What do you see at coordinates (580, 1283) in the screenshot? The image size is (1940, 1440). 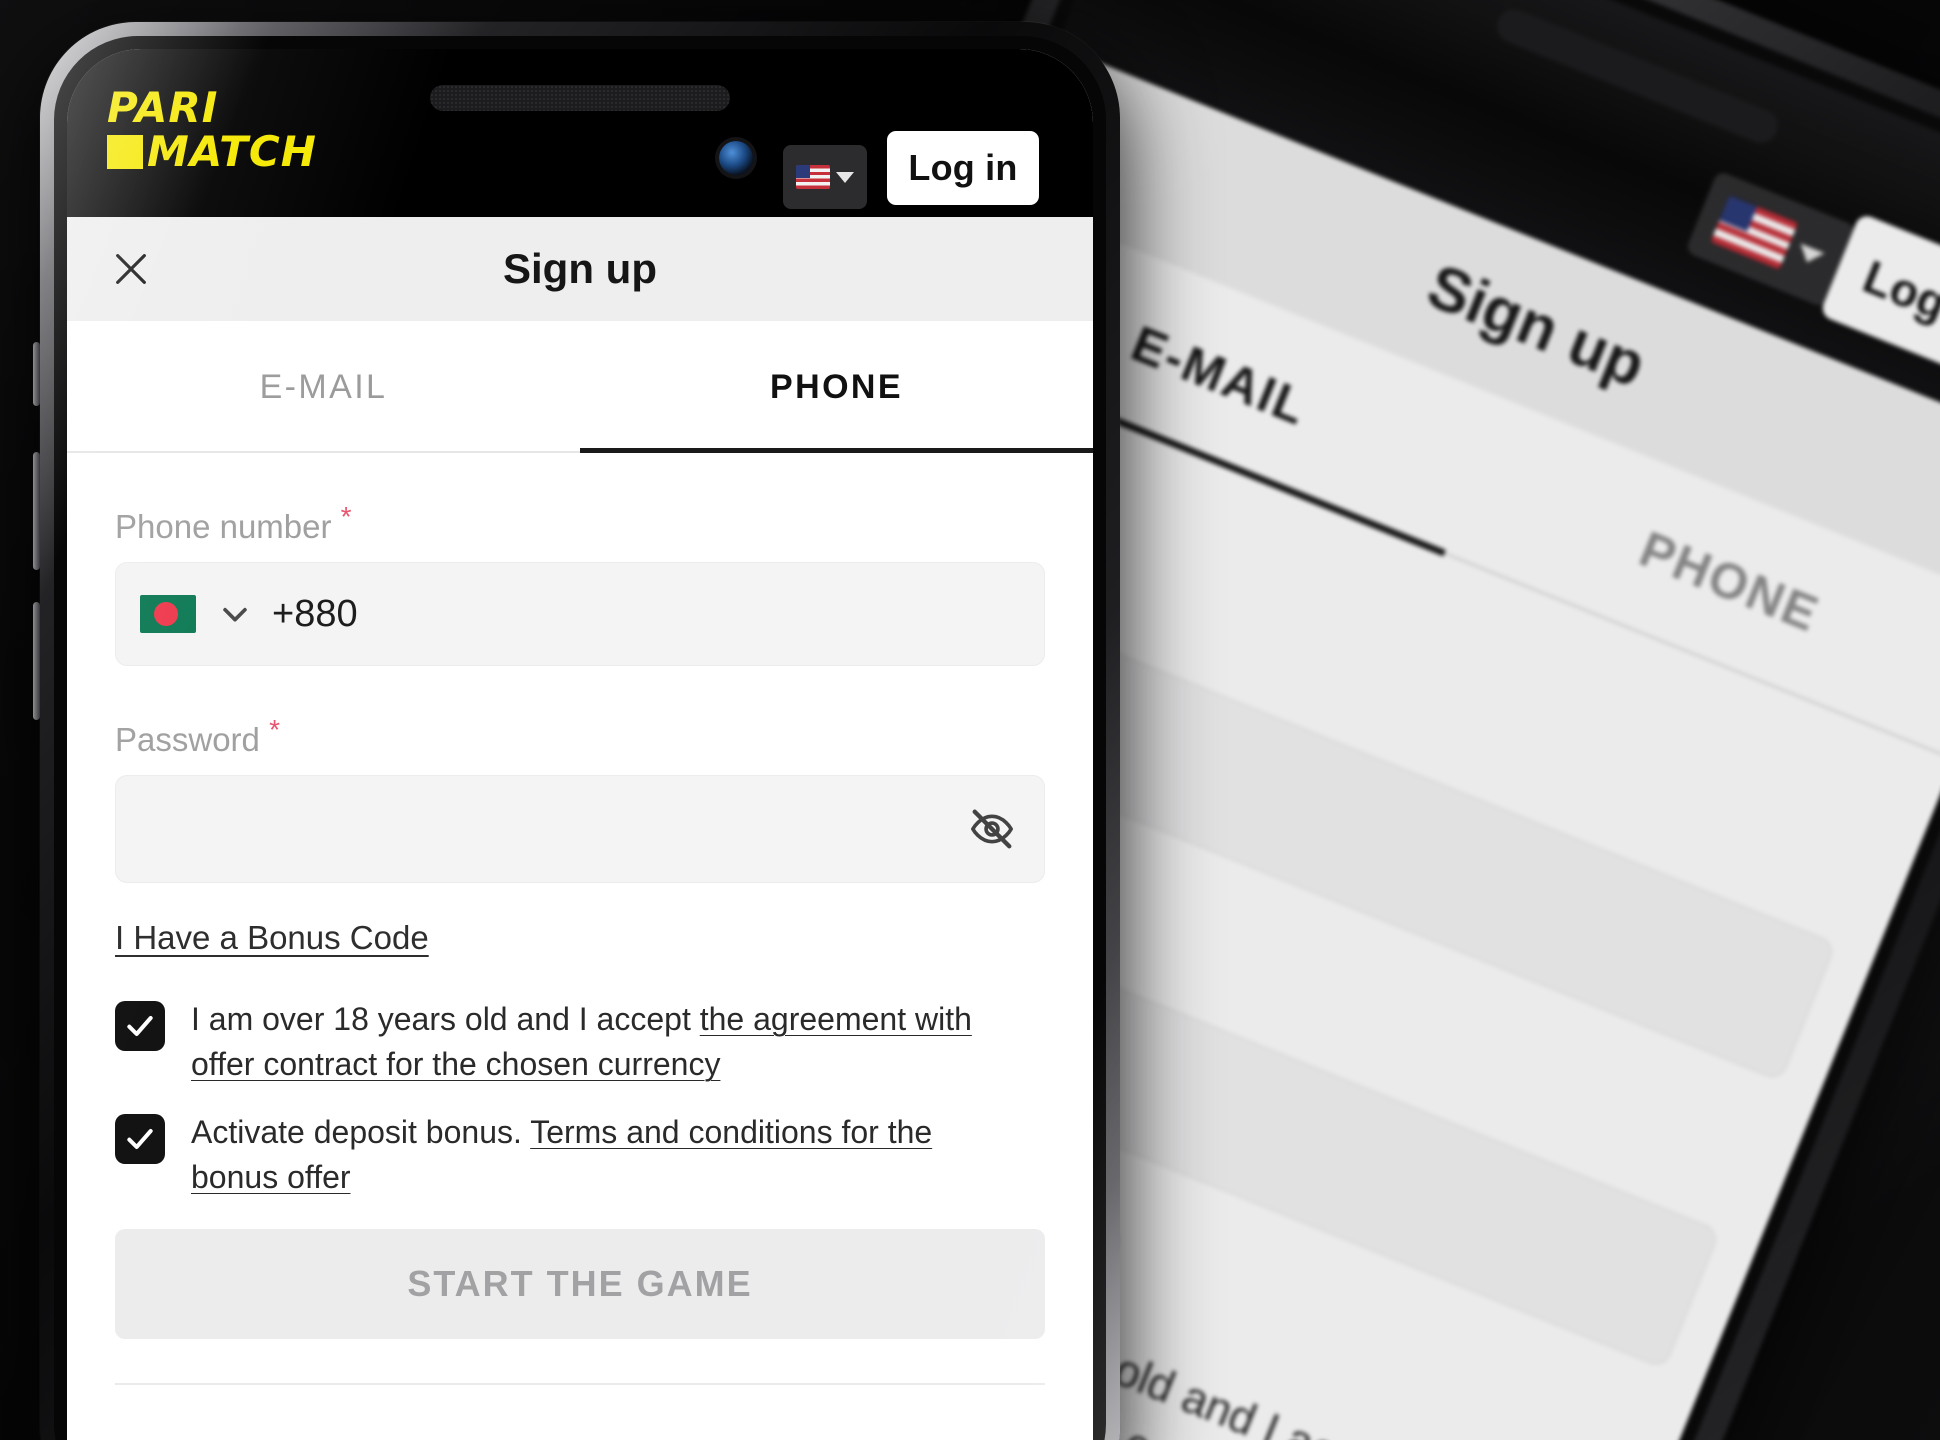 I see `start-the-game-button: START THE GAME` at bounding box center [580, 1283].